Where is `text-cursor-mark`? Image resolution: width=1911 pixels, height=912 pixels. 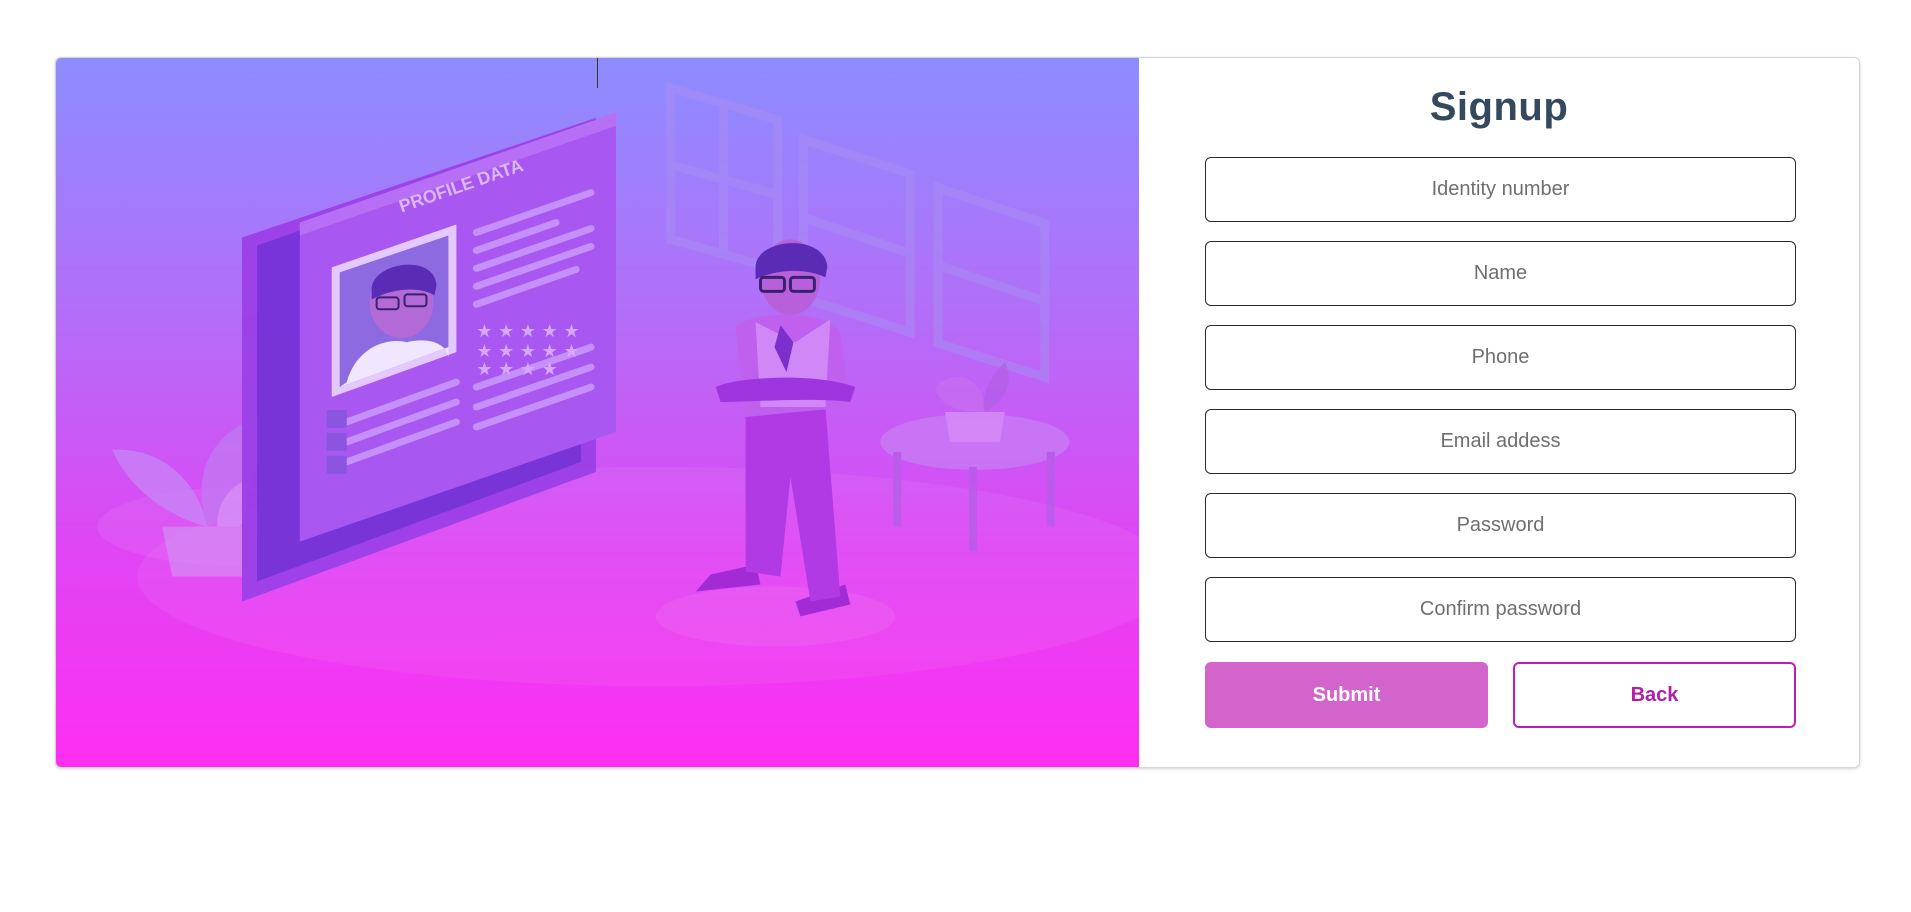 text-cursor-mark is located at coordinates (597, 73).